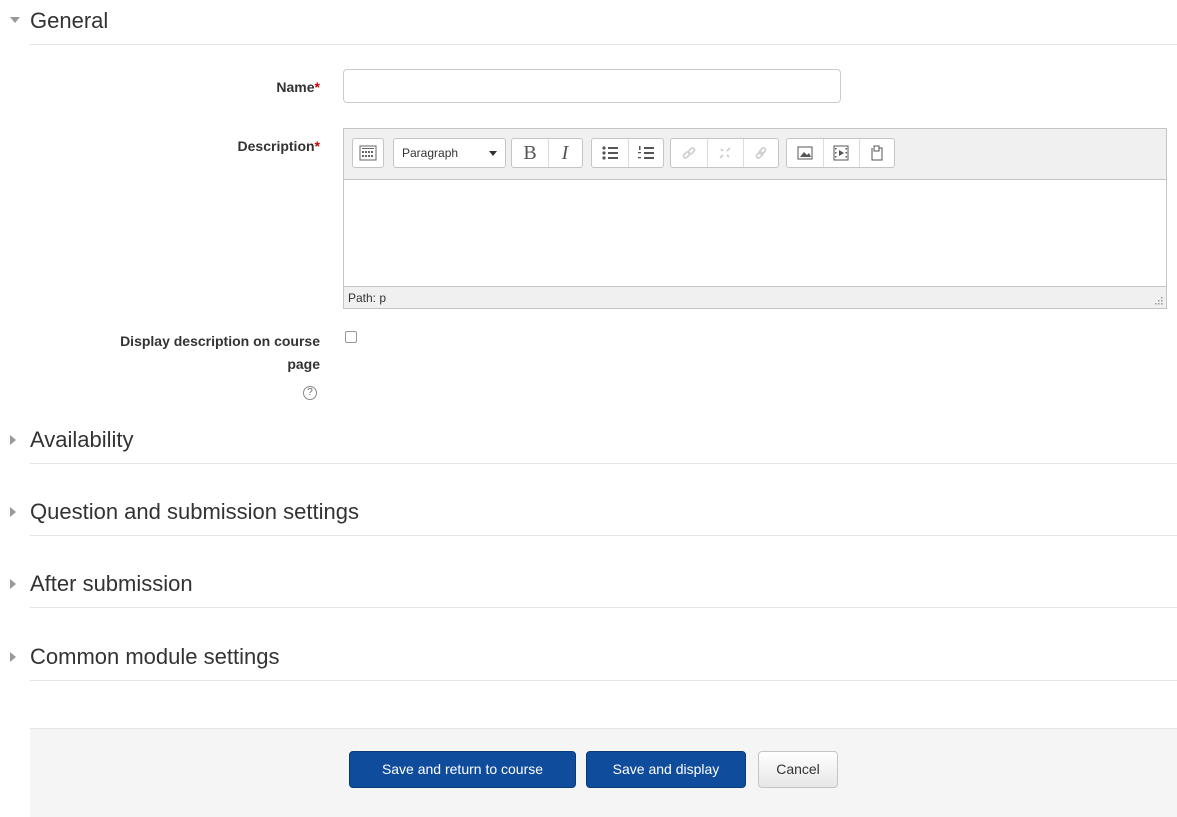 This screenshot has width=1177, height=817. I want to click on editor-path: Path: p, so click(755, 297).